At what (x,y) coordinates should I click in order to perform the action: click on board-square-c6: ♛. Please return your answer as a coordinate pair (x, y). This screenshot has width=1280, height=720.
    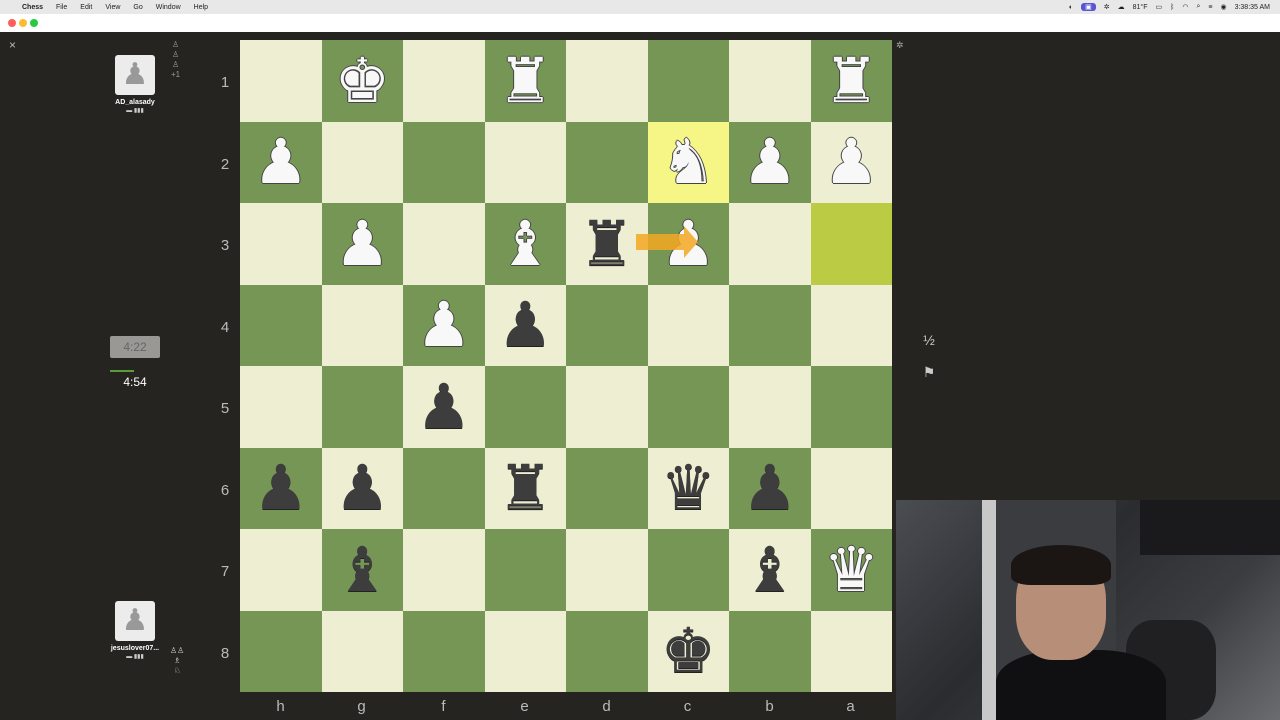
    Looking at the image, I should click on (688, 488).